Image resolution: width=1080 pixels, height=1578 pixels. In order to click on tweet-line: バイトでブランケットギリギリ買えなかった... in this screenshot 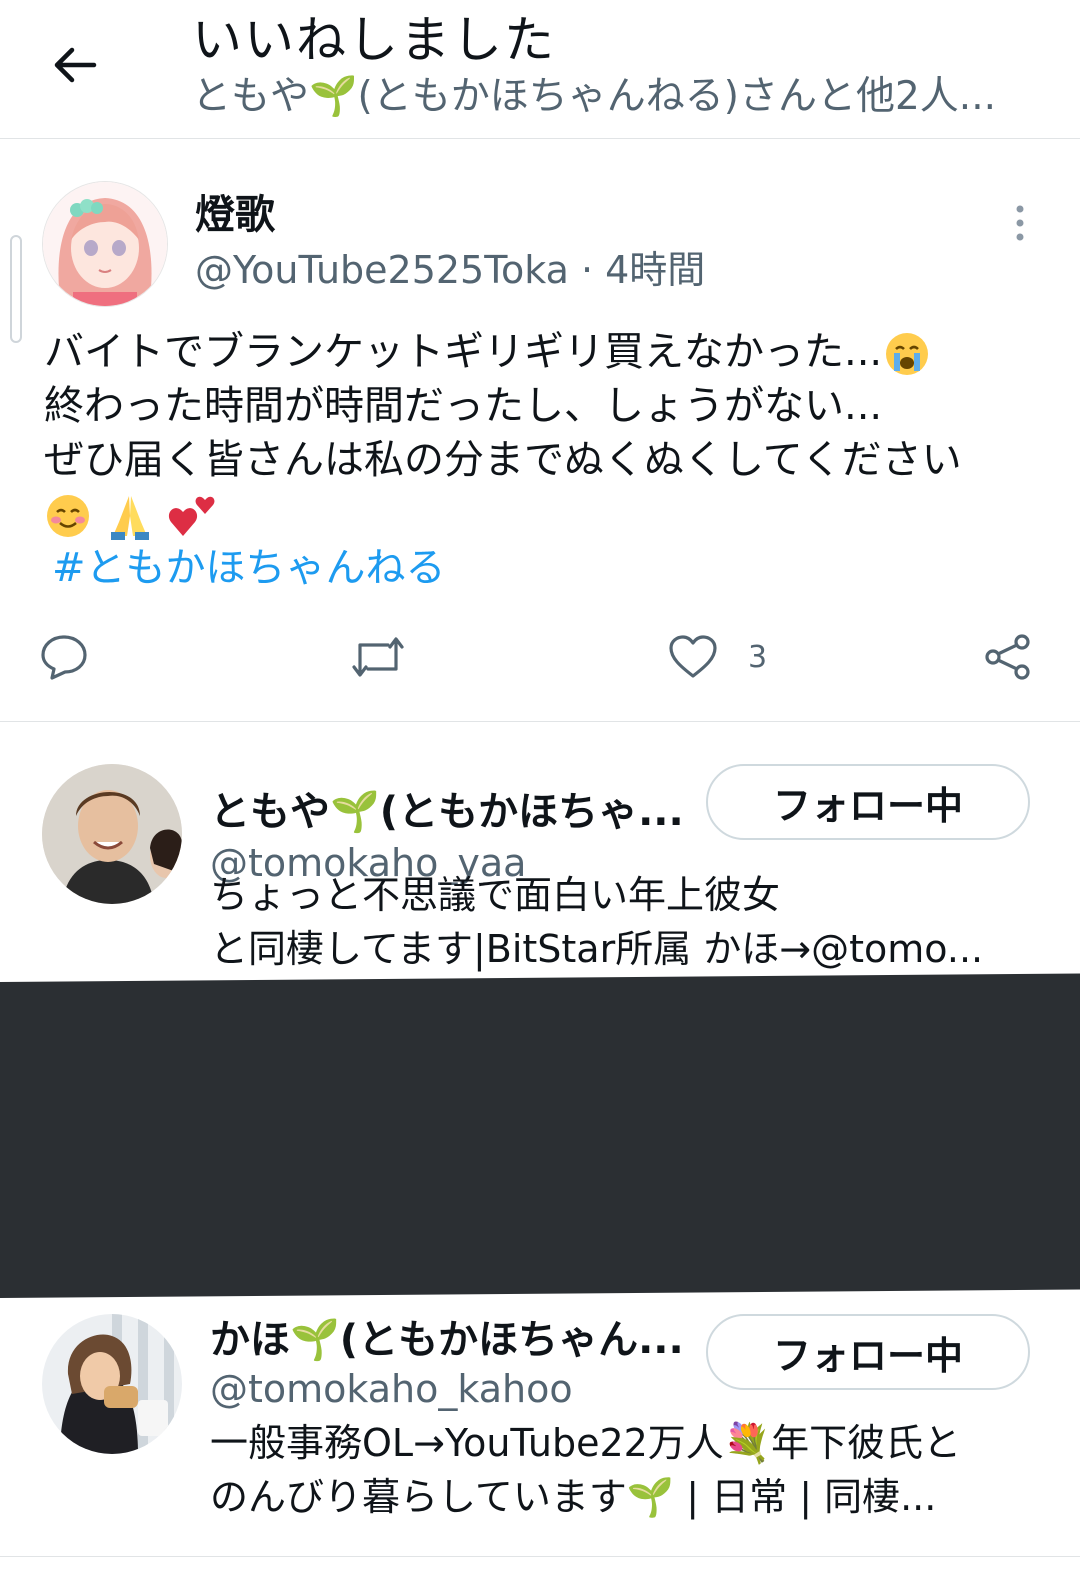, I will do `click(463, 352)`.